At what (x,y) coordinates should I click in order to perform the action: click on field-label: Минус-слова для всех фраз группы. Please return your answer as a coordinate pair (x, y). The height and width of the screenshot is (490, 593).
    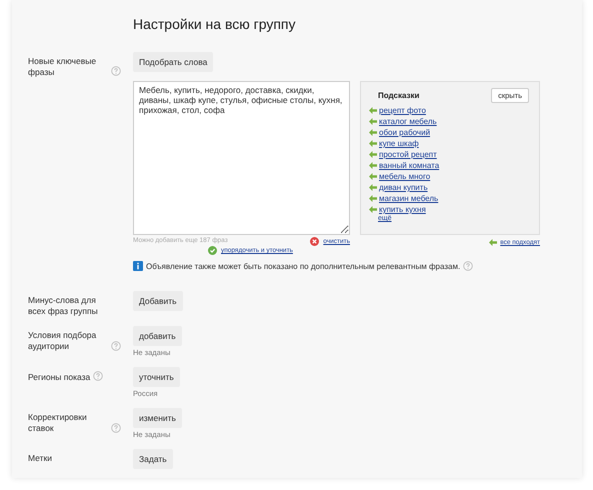
    Looking at the image, I should click on (63, 305).